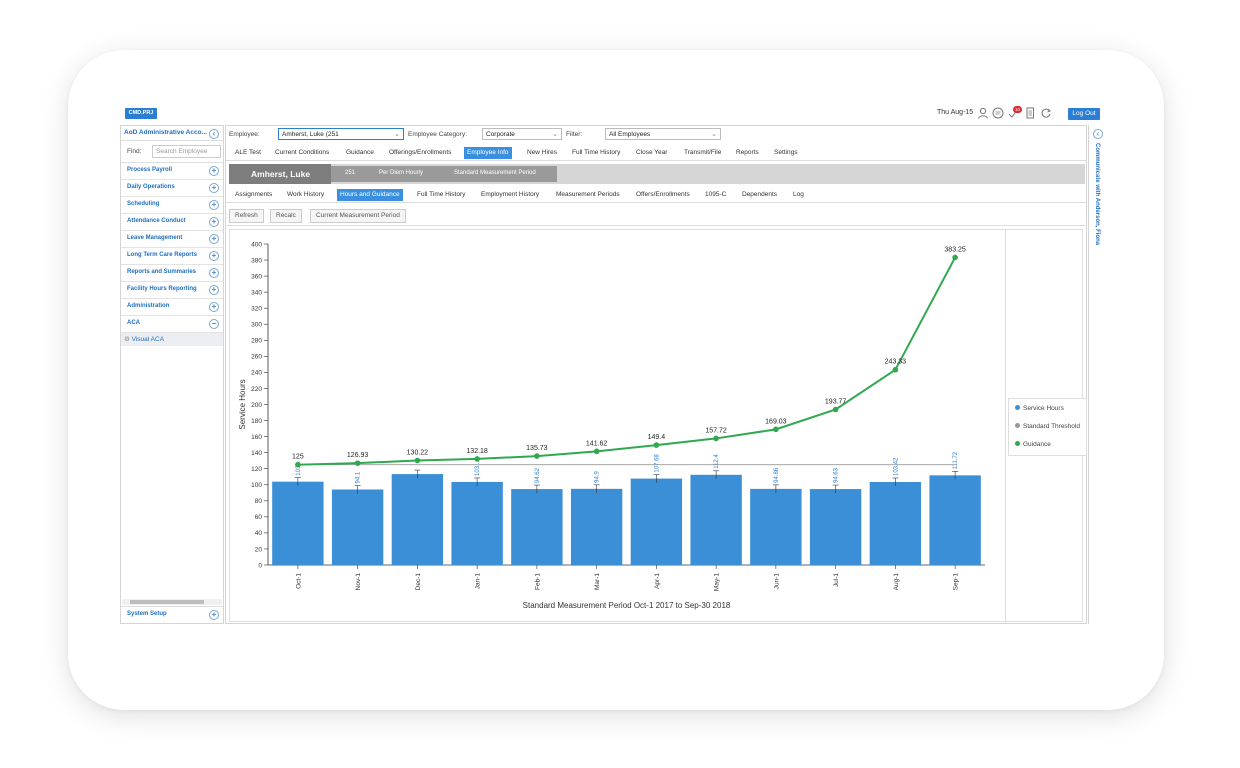 The width and height of the screenshot is (1240, 768). What do you see at coordinates (172, 239) in the screenshot?
I see `sidebar-item-leave-management: Leave Management +` at bounding box center [172, 239].